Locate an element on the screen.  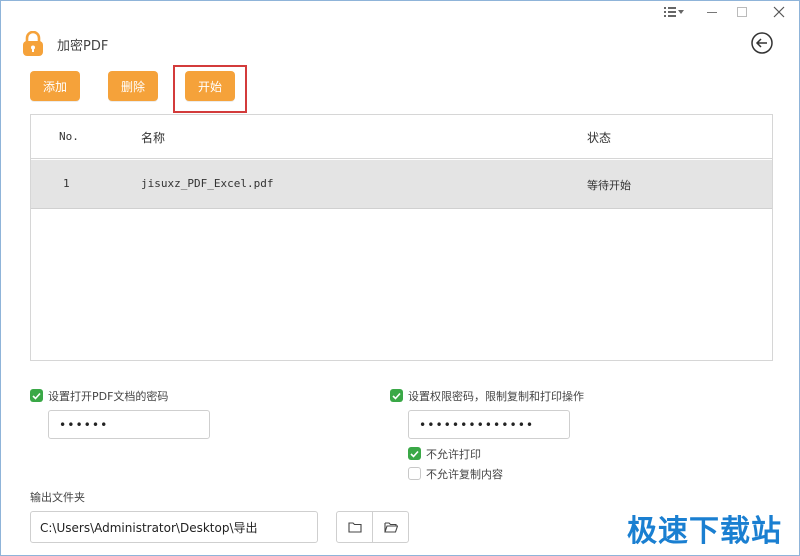
output-folder-input: C:\Users\Administrator\Desktop\导出 is located at coordinates (174, 527).